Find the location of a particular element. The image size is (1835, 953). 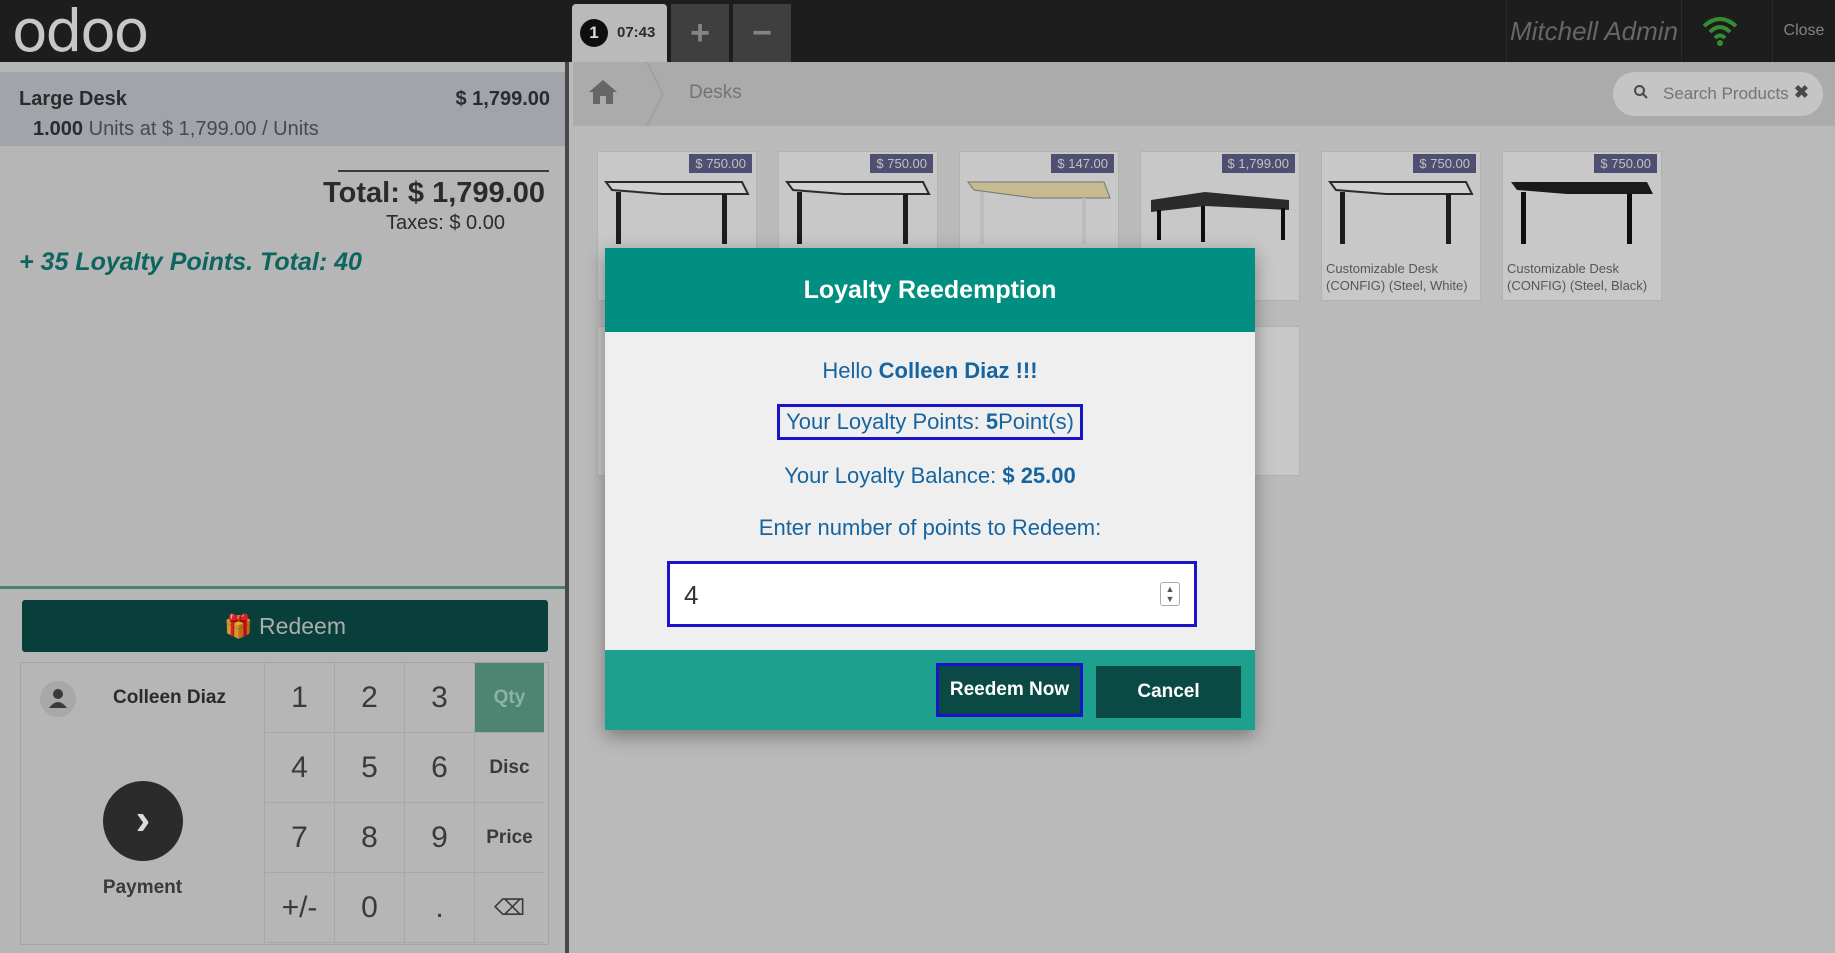

loyalty-points-box: Your Loyalty Points: 5Point(s) is located at coordinates (930, 422).